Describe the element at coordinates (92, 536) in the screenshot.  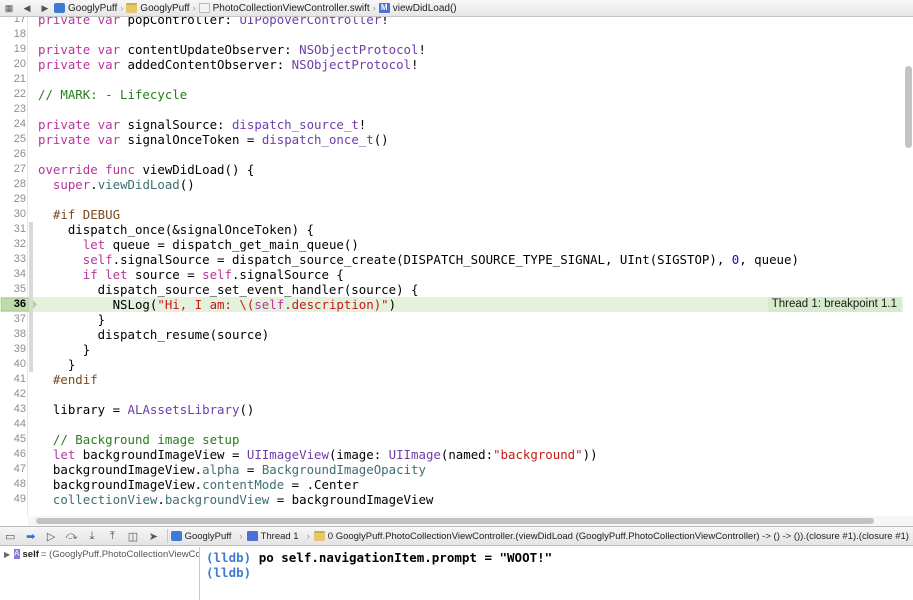
I see `step-into-icon: ⤓` at that location.